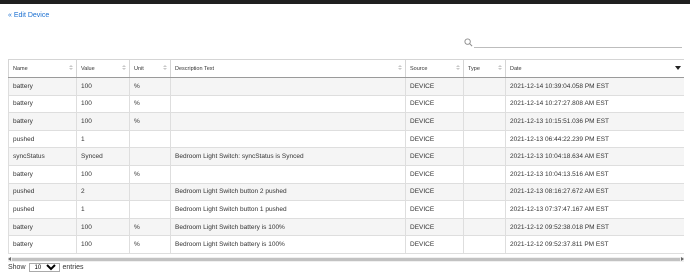  What do you see at coordinates (103, 192) in the screenshot?
I see `cell-value: 2` at bounding box center [103, 192].